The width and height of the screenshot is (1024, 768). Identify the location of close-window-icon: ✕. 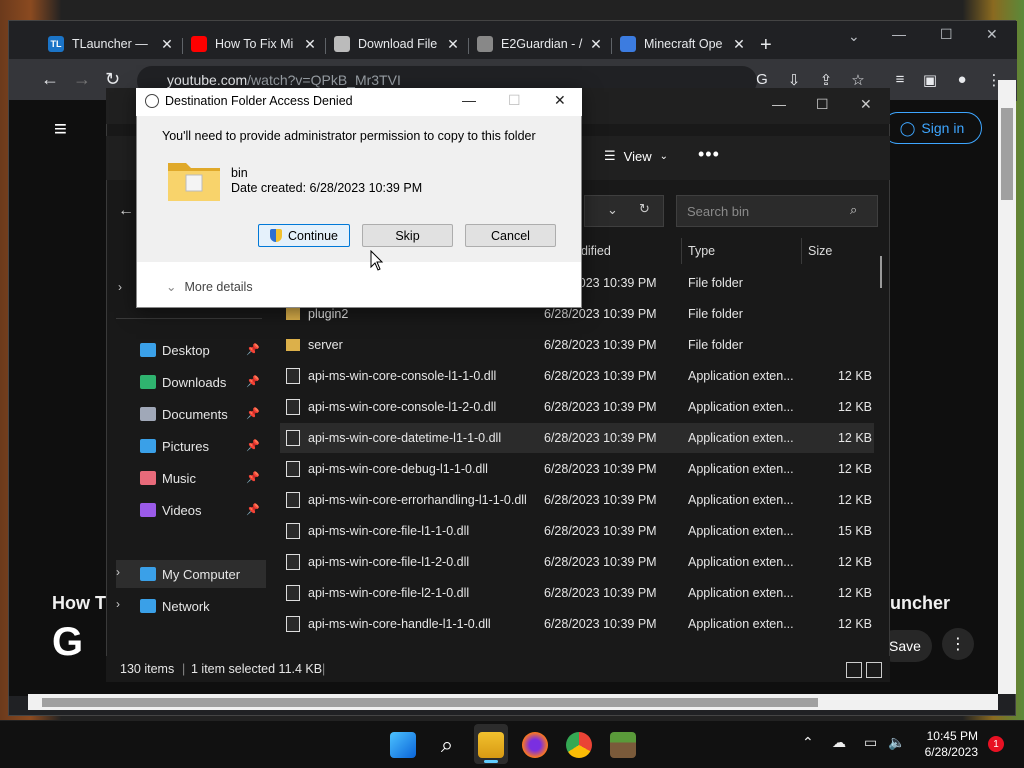
(992, 34).